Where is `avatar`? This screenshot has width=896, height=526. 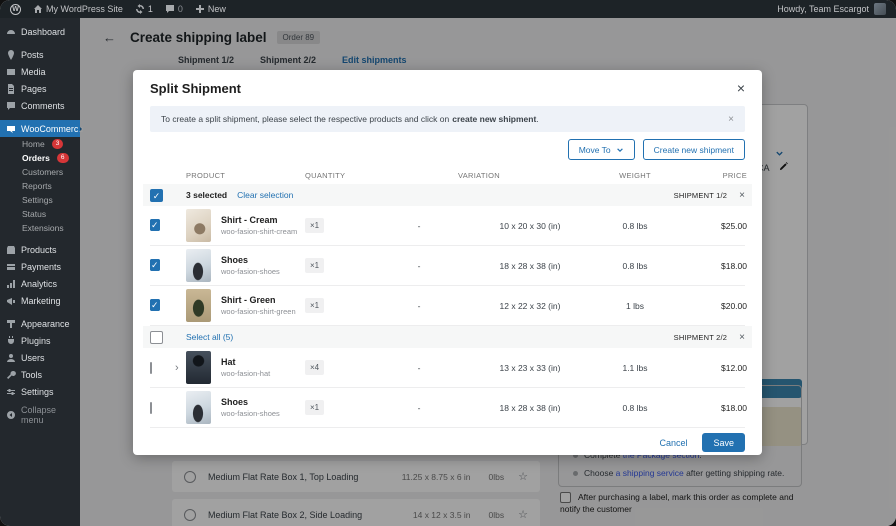 avatar is located at coordinates (880, 9).